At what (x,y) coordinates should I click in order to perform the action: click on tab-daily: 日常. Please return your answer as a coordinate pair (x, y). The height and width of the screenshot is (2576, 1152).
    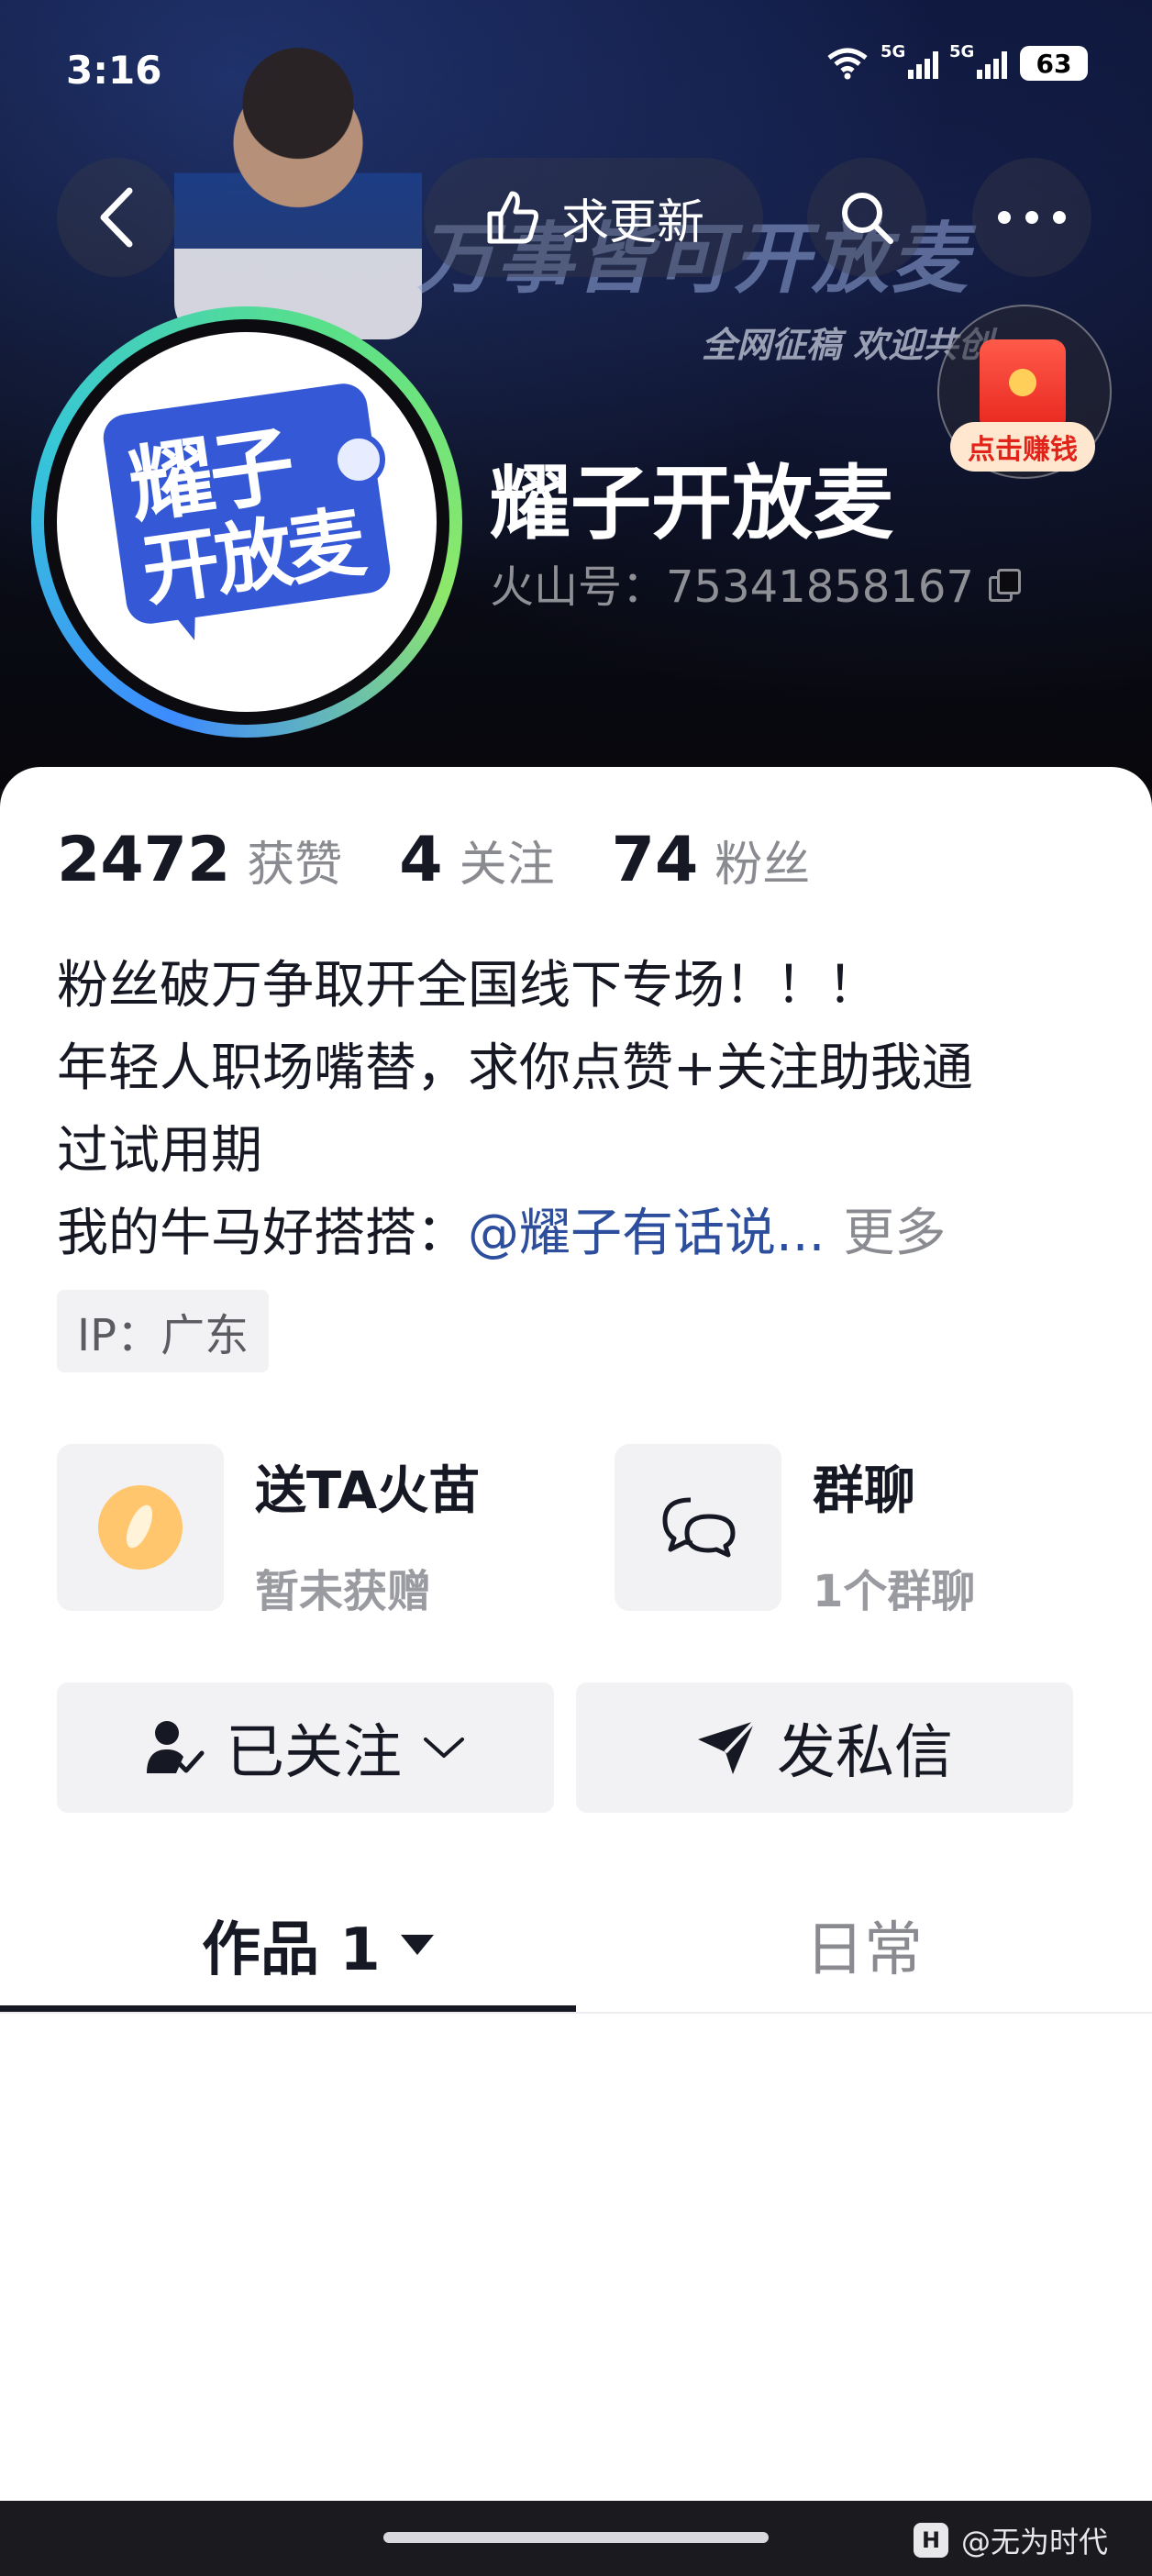
    Looking at the image, I should click on (864, 1945).